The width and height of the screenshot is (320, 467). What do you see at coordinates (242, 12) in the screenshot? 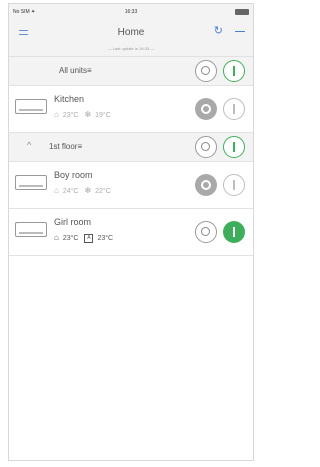
I see `battery-icon` at bounding box center [242, 12].